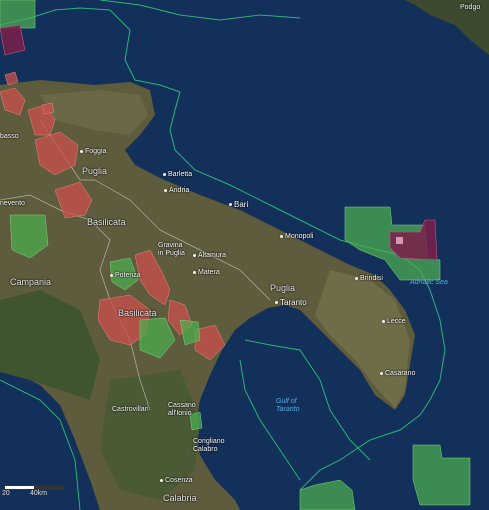 Image resolution: width=489 pixels, height=510 pixels. I want to click on label-foggia: Foggia, so click(93, 151).